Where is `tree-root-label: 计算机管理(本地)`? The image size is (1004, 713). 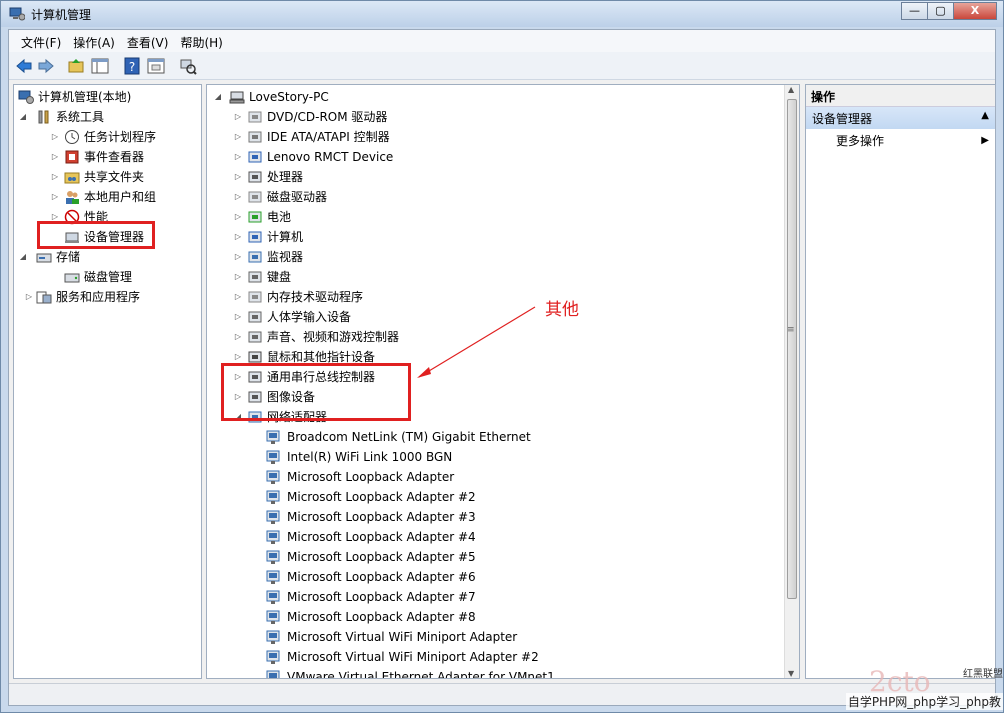 tree-root-label: 计算机管理(本地) is located at coordinates (85, 97).